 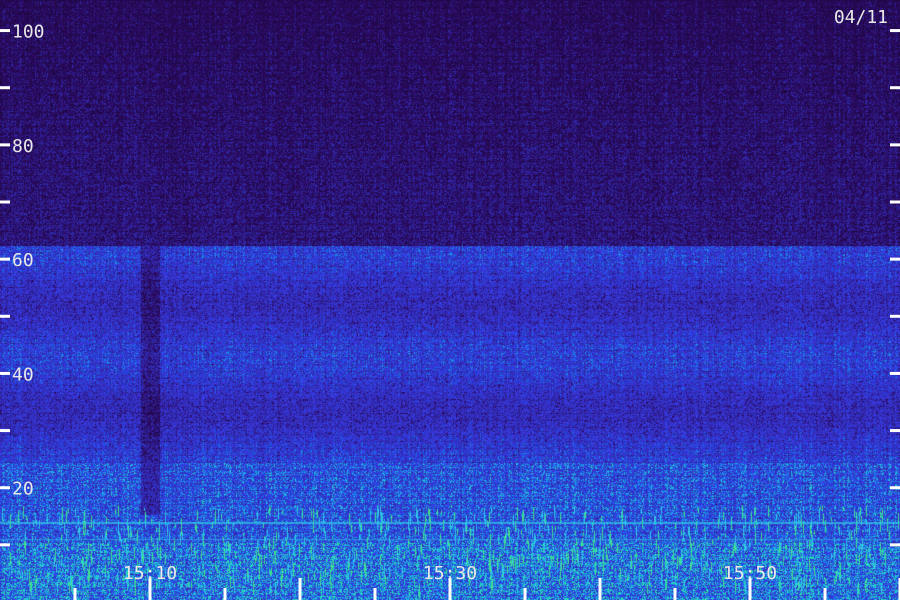 What do you see at coordinates (150, 573) in the screenshot?
I see `x-tick-label: 15:10` at bounding box center [150, 573].